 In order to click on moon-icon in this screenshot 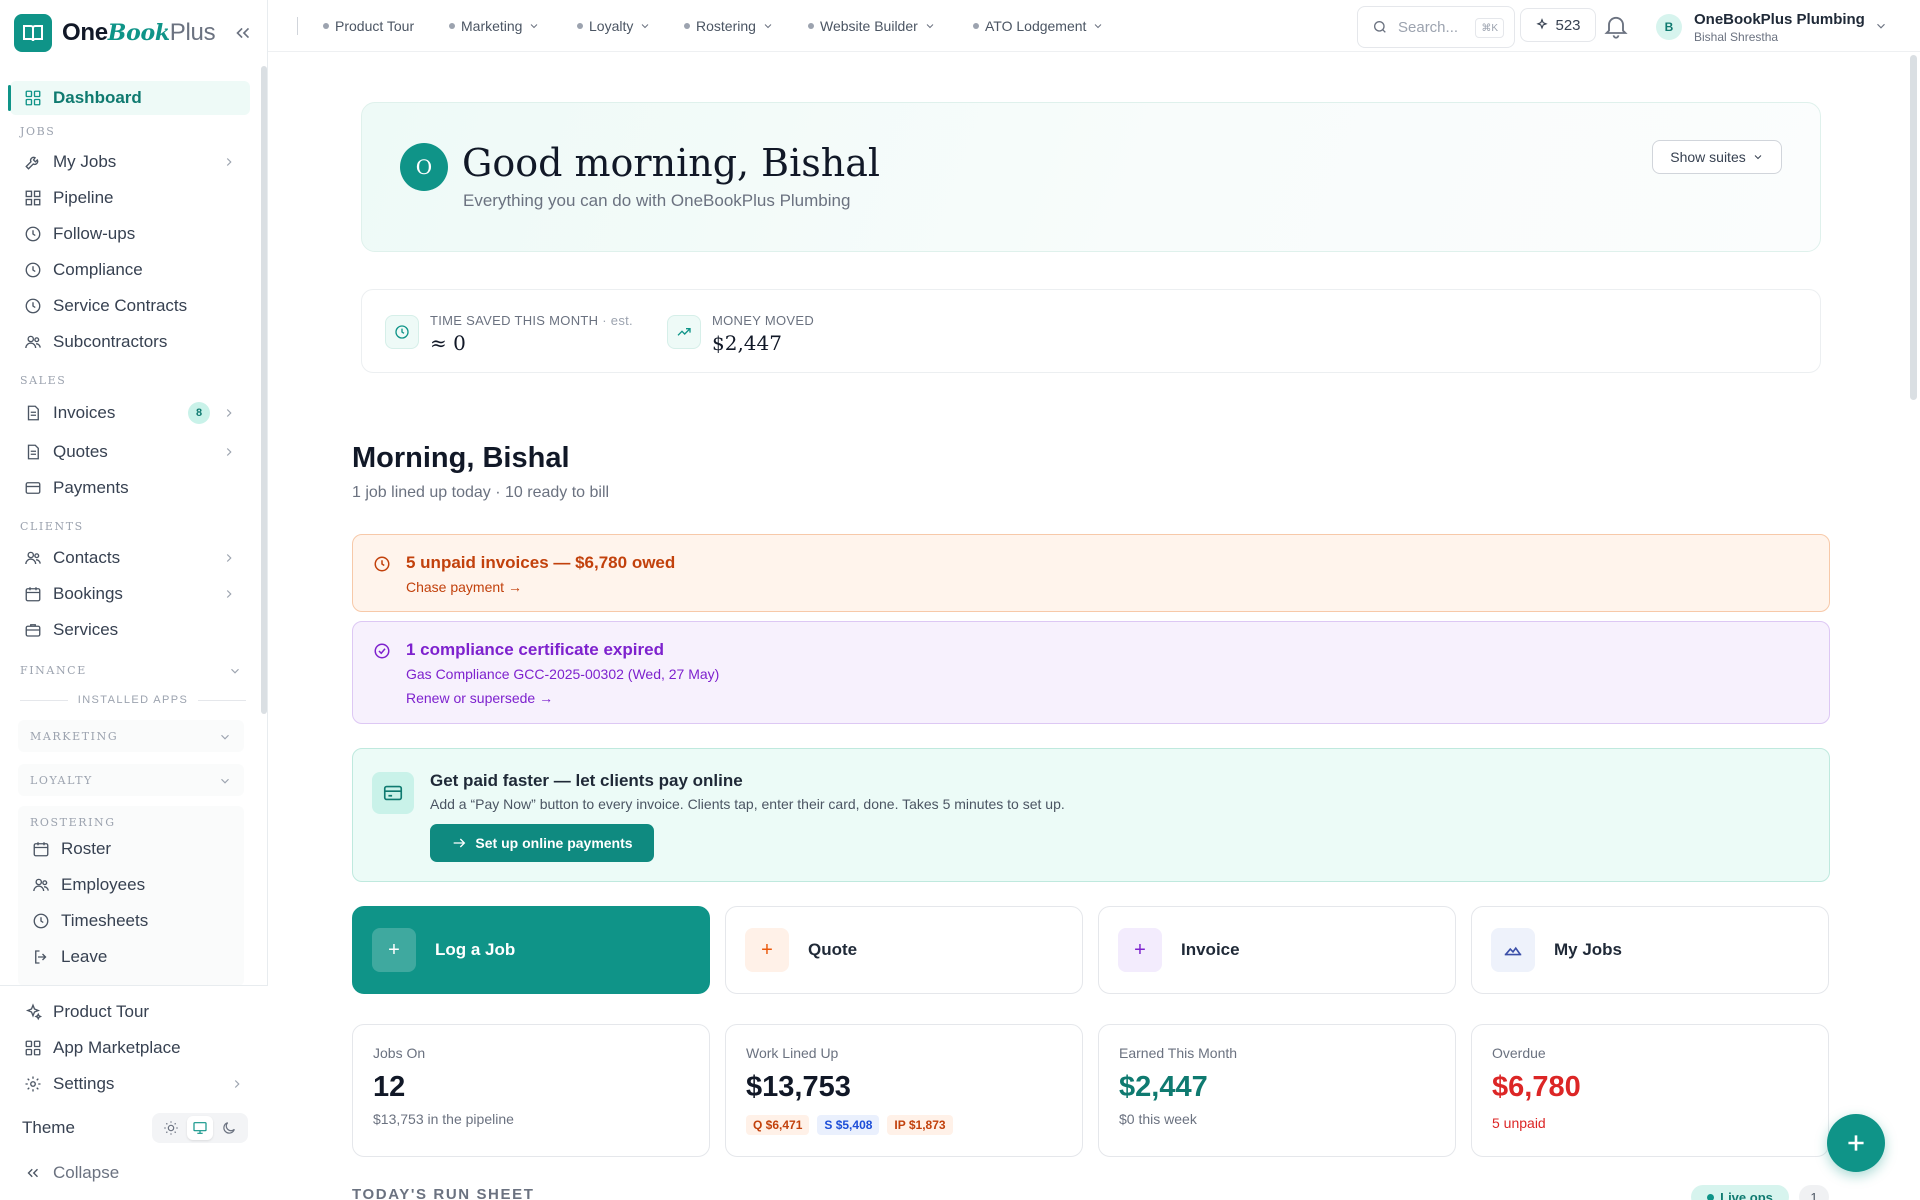, I will do `click(229, 1128)`.